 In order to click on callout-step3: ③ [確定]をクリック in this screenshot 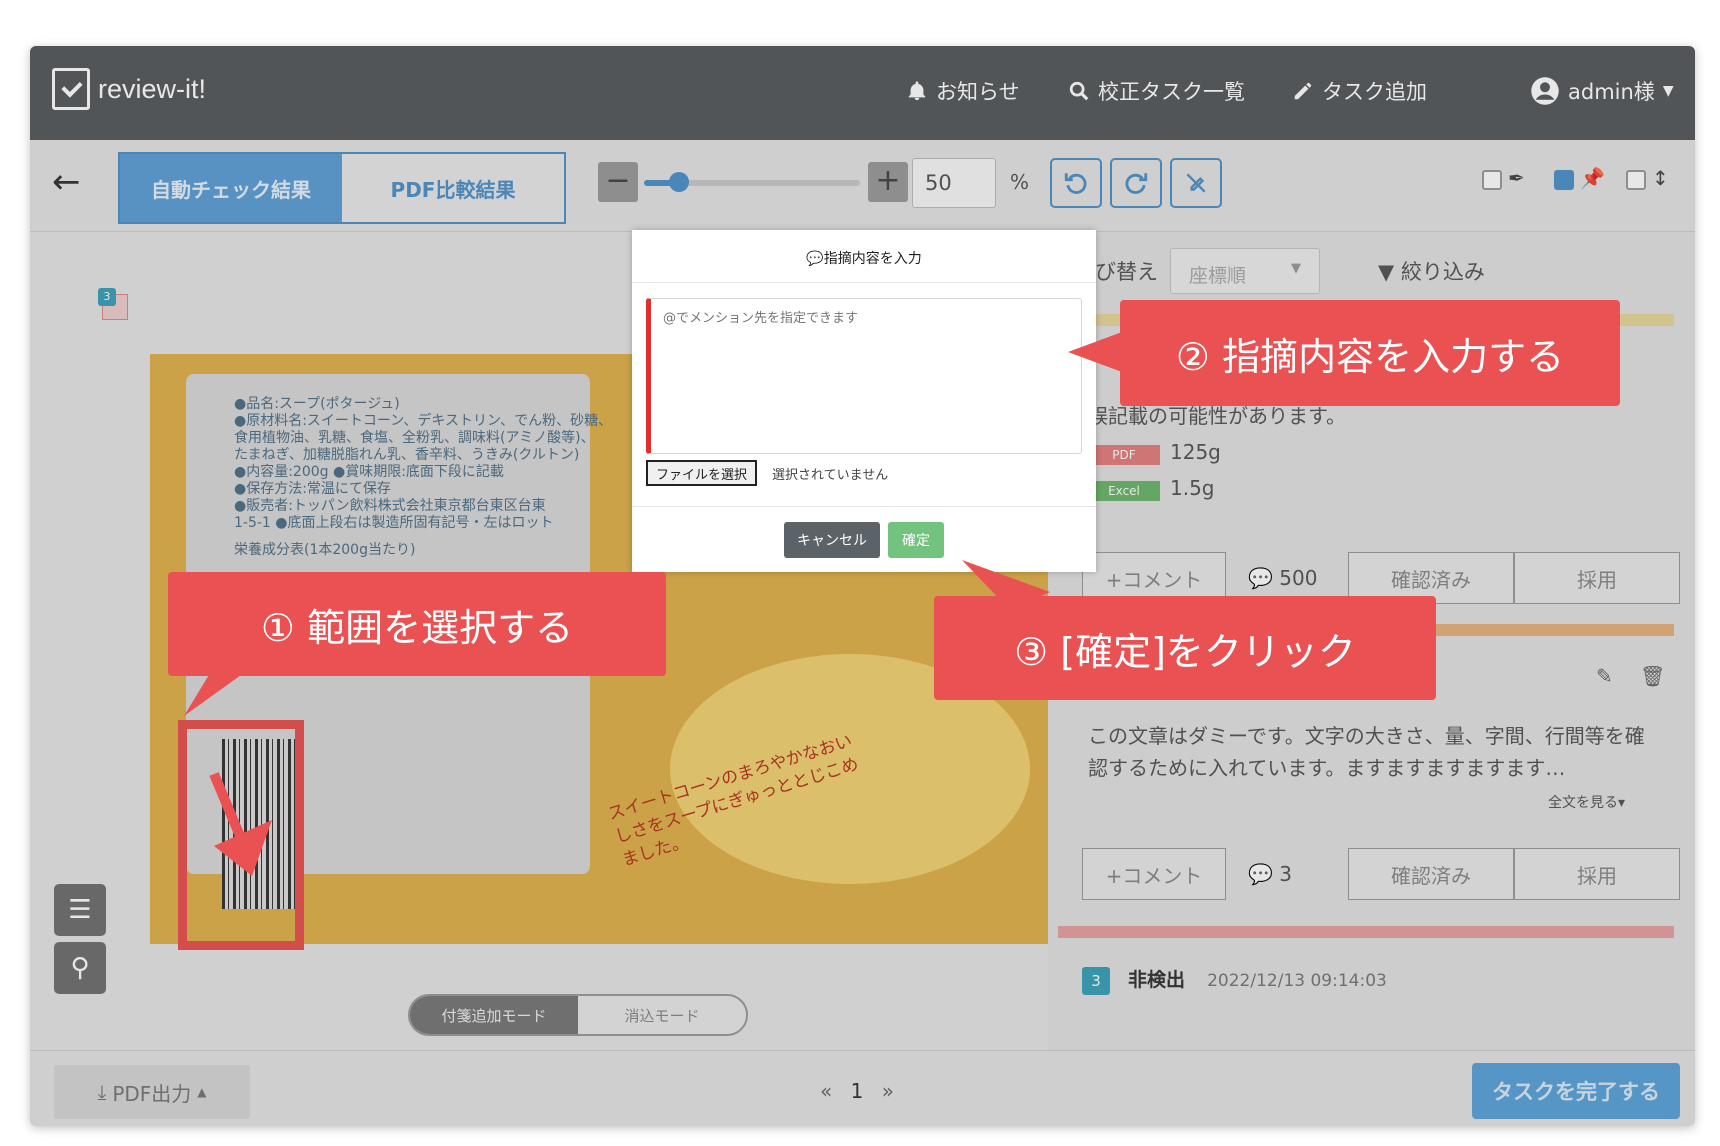, I will do `click(1185, 648)`.